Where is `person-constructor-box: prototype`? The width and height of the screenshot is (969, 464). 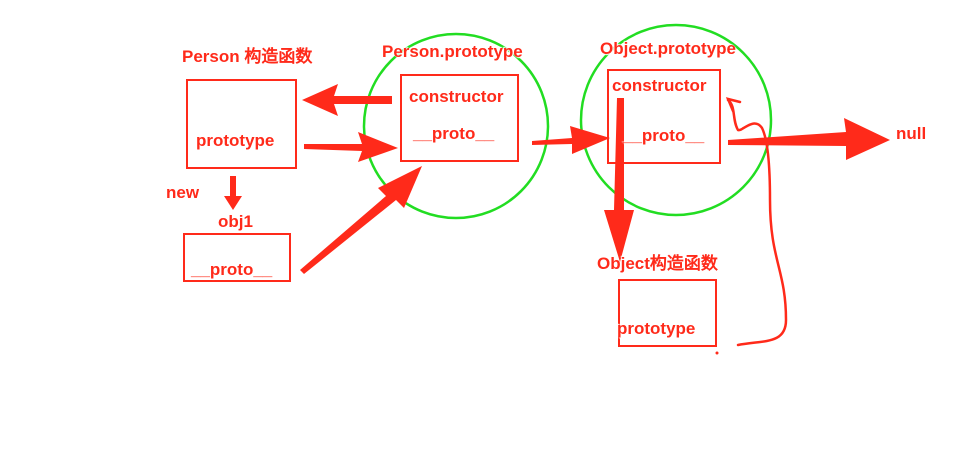 person-constructor-box: prototype is located at coordinates (241, 124).